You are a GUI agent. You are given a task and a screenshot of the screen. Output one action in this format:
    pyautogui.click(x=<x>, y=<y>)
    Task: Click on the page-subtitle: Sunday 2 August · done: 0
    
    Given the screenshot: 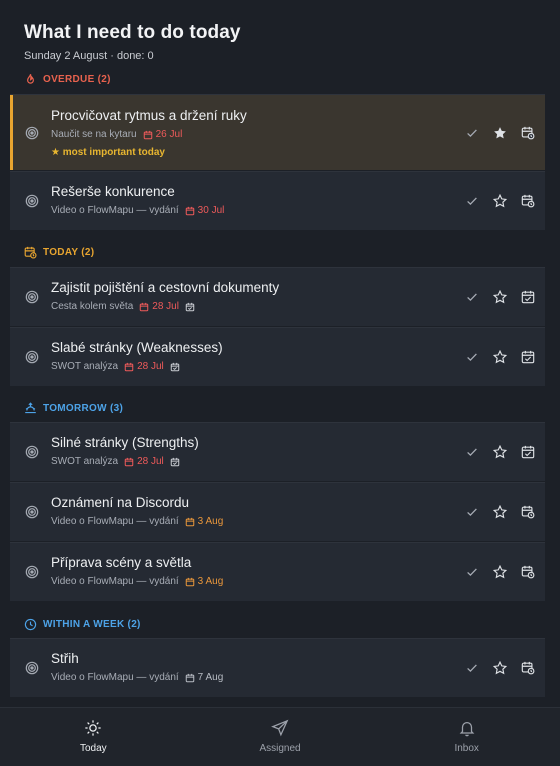 What is the action you would take?
    pyautogui.click(x=89, y=56)
    